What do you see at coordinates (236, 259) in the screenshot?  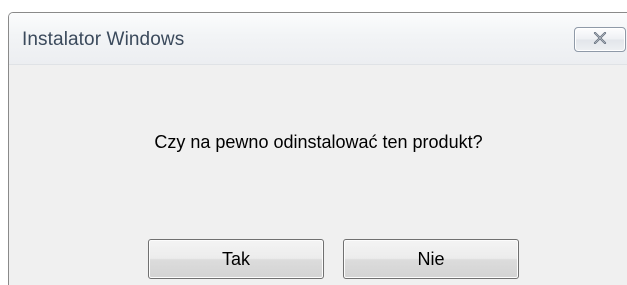 I see `yes-button: Tak` at bounding box center [236, 259].